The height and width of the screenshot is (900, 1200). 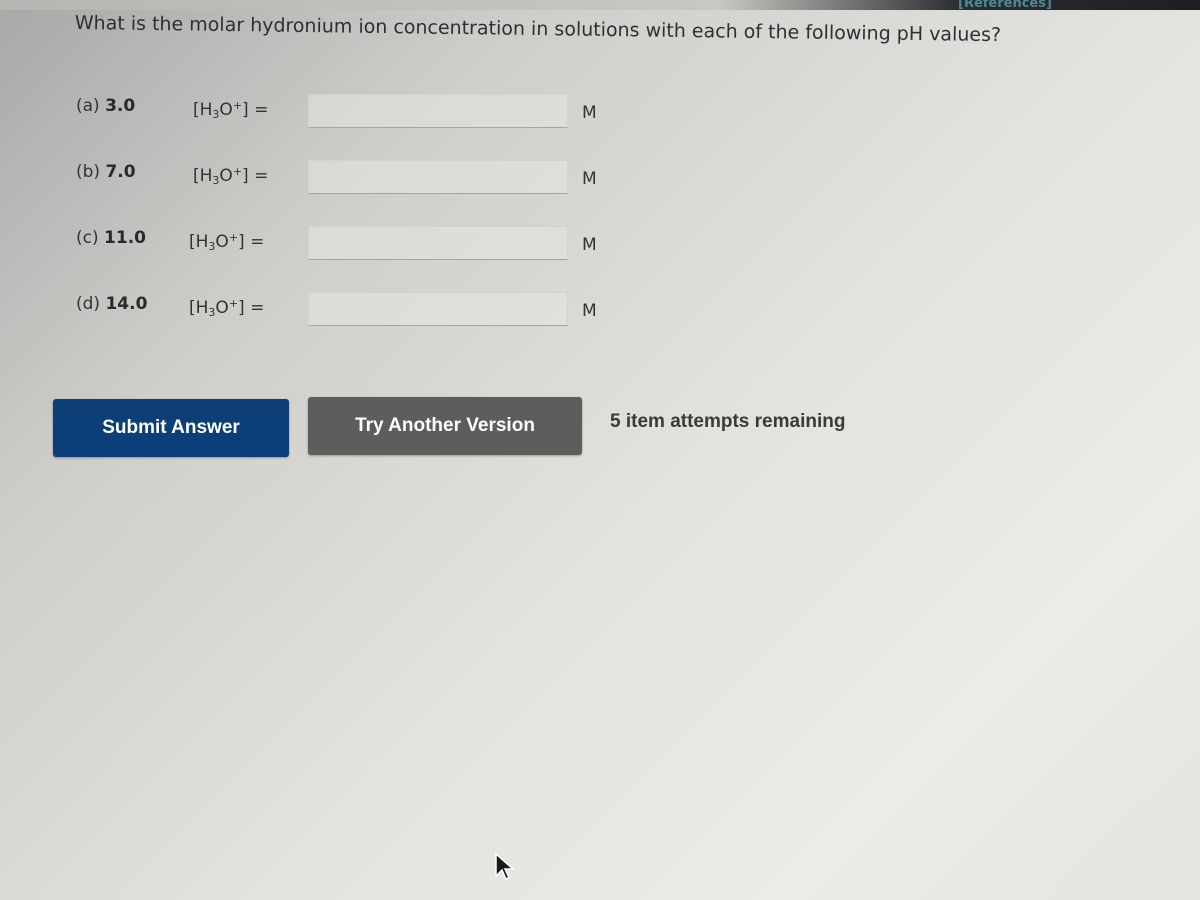 I want to click on part-d-answer-input, so click(x=438, y=309).